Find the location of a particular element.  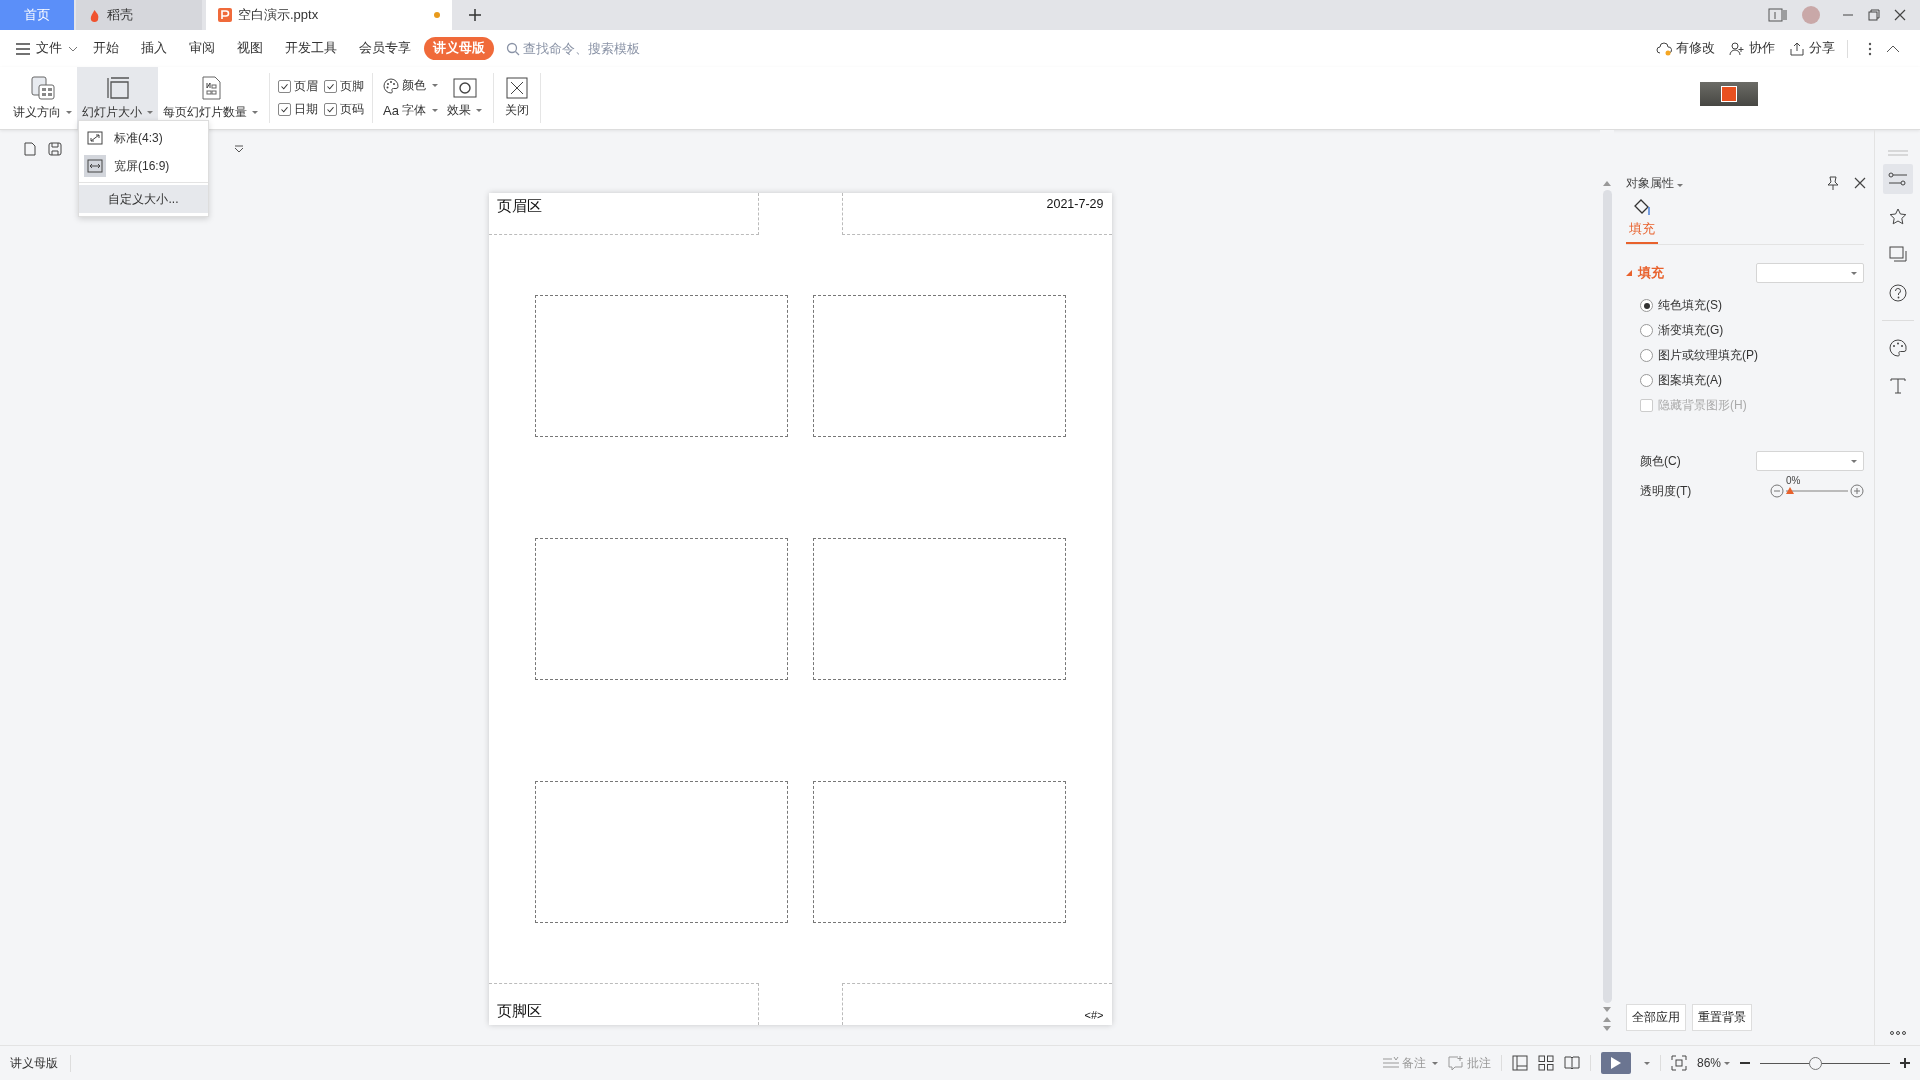

restore-icon is located at coordinates (1874, 15).